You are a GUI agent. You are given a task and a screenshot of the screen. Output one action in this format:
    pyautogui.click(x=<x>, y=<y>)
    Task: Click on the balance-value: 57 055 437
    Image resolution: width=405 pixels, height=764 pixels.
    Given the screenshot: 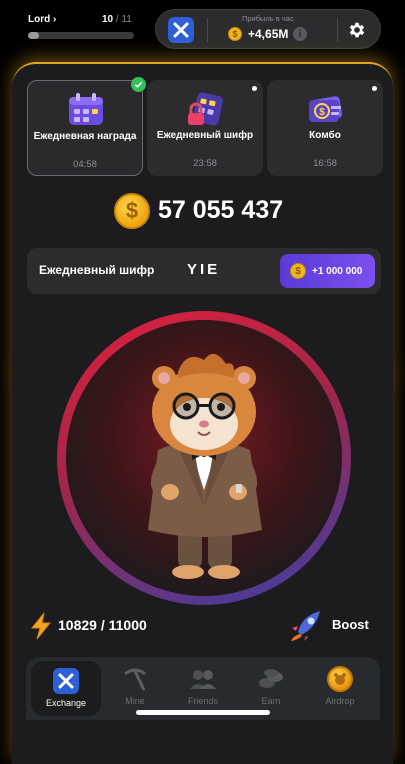 What is the action you would take?
    pyautogui.click(x=221, y=210)
    